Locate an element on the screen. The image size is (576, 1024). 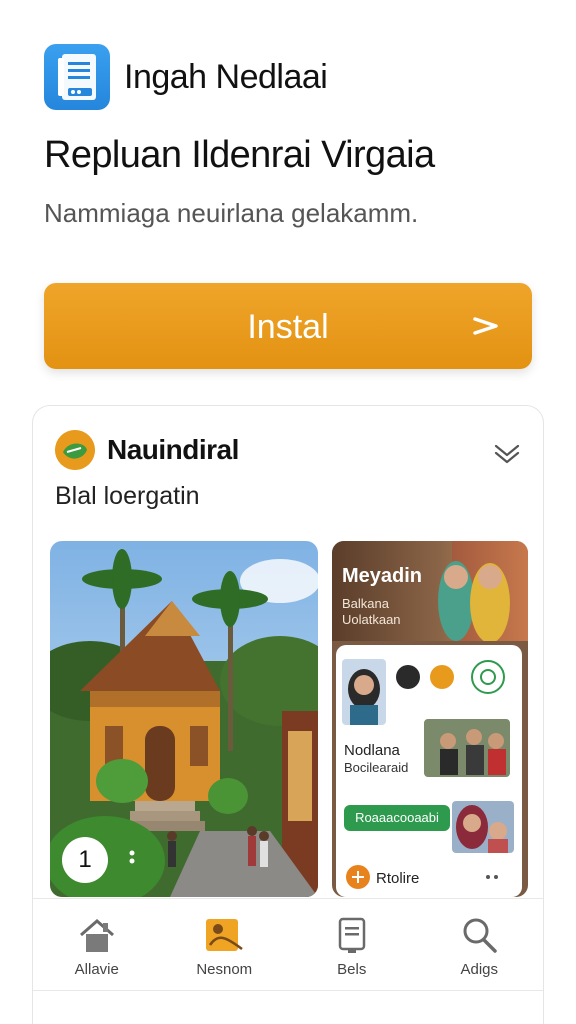
side-bottom-label: Rtolire is located at coordinates (398, 878).